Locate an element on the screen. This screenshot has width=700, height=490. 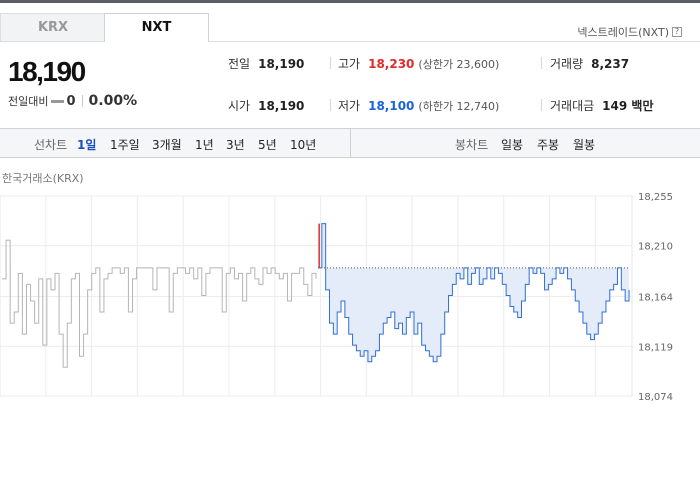
y-tick-label: 18,074 is located at coordinates (655, 397).